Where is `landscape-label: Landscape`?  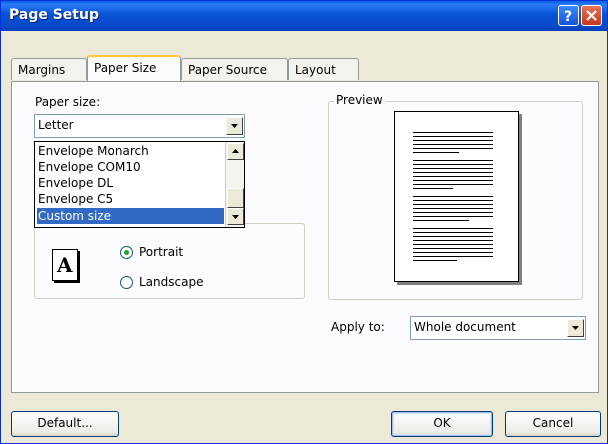
landscape-label: Landscape is located at coordinates (171, 282).